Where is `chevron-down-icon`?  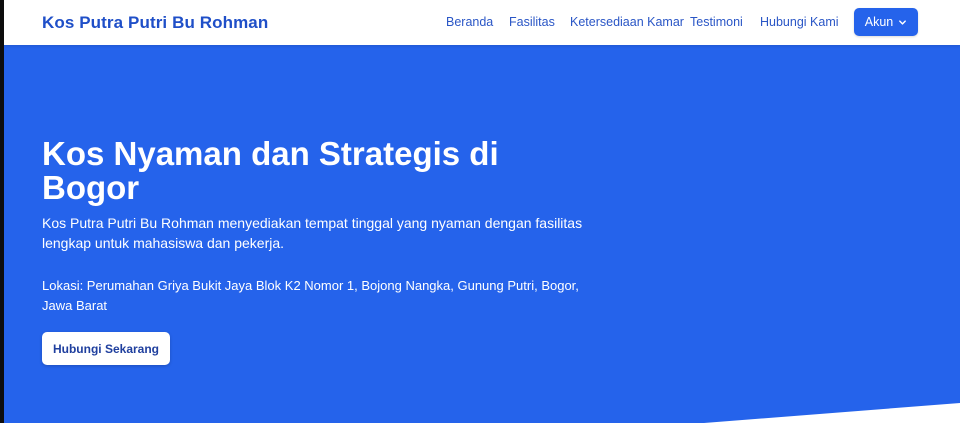
chevron-down-icon is located at coordinates (903, 22).